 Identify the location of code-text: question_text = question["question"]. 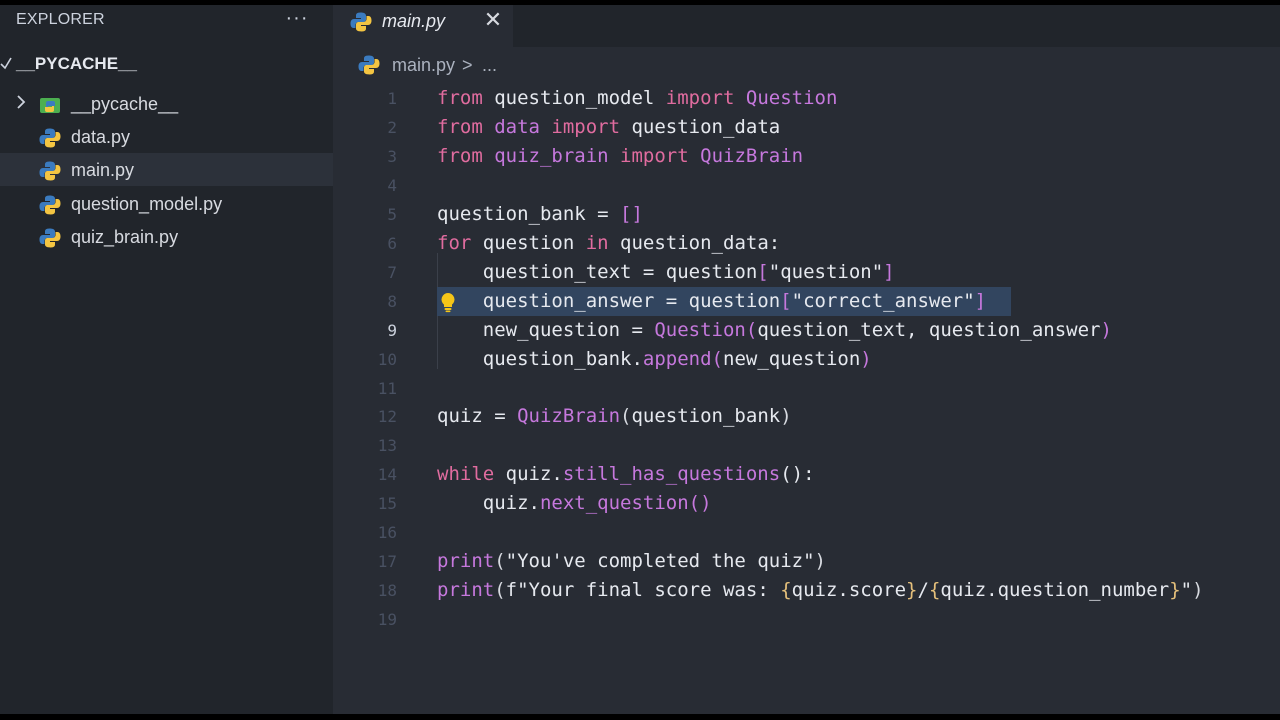
(666, 272).